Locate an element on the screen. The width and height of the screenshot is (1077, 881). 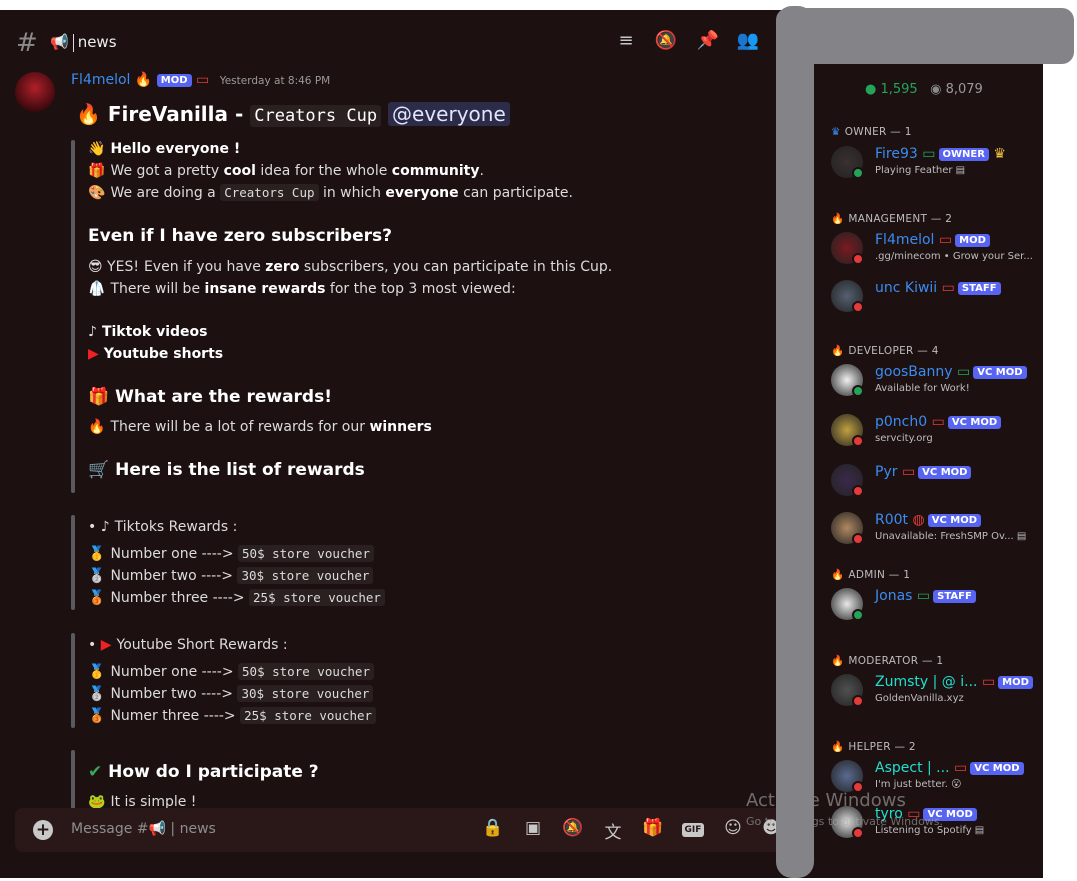
message-line: 👋 Hello everyone ! is located at coordinates (164, 149).